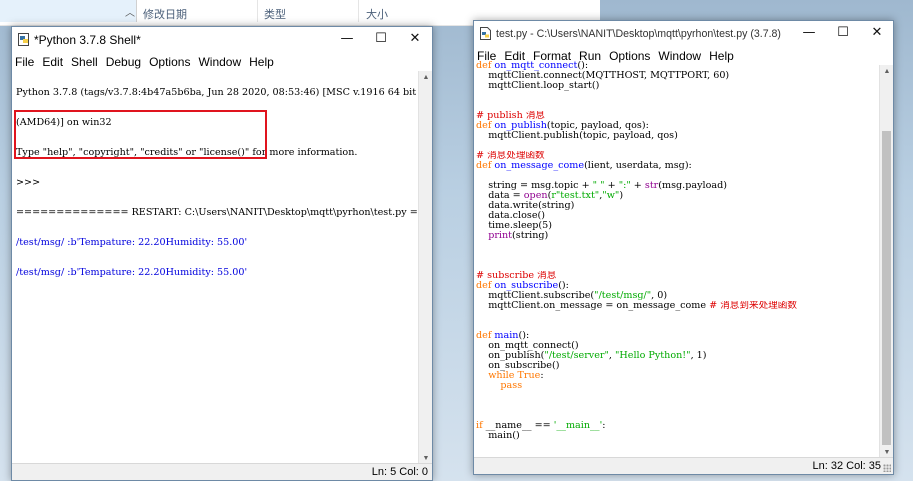 Image resolution: width=913 pixels, height=481 pixels. Describe the element at coordinates (653, 356) in the screenshot. I see `code-token: "Hello Python!"` at that location.